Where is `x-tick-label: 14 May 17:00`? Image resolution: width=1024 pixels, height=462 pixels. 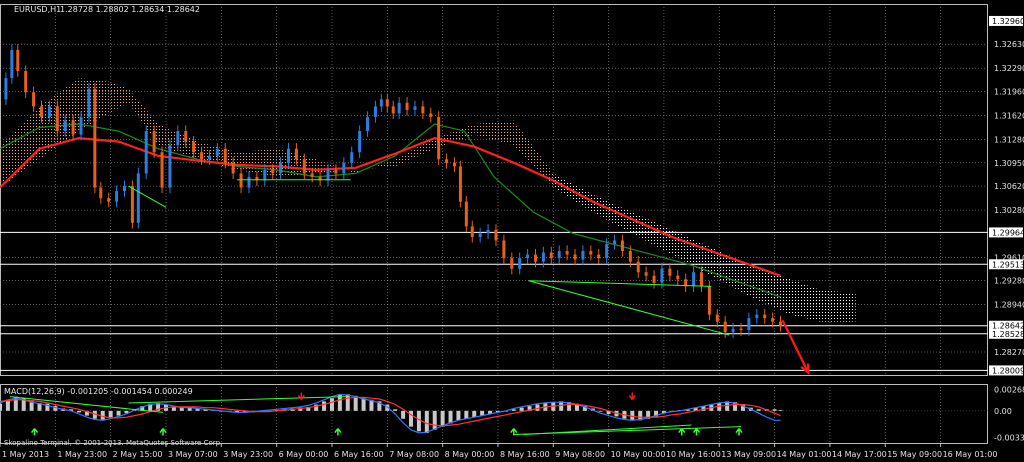
x-tick-label: 14 May 17:00 is located at coordinates (859, 454).